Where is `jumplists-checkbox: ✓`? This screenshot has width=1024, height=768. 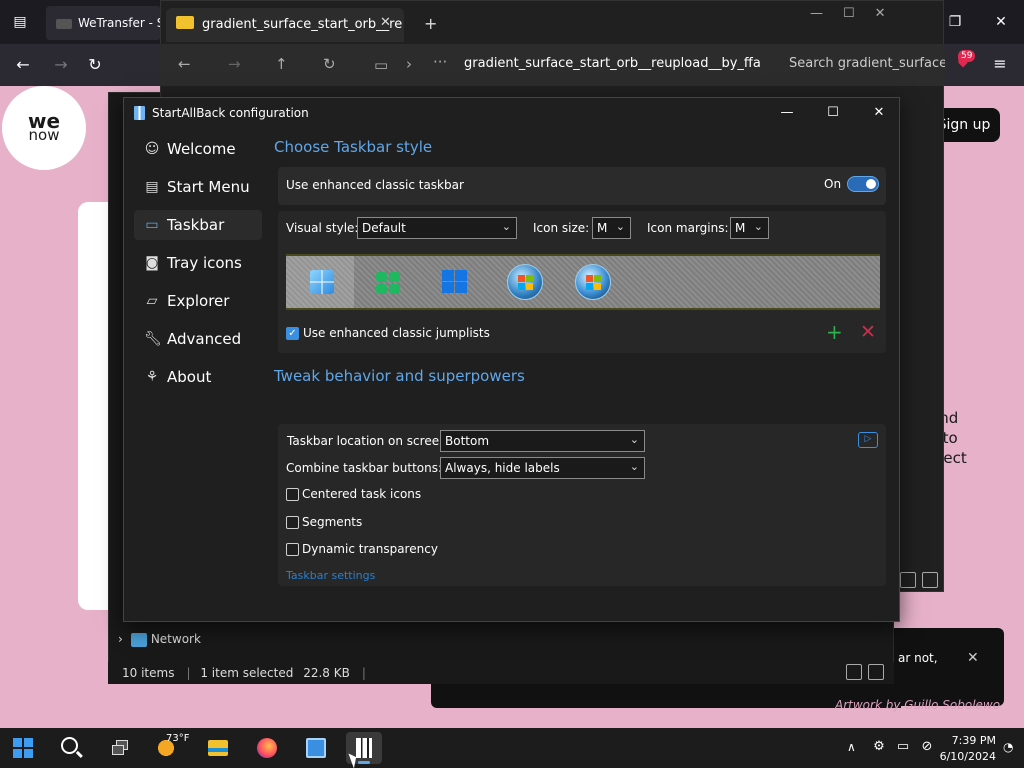
jumplists-checkbox: ✓ is located at coordinates (292, 333).